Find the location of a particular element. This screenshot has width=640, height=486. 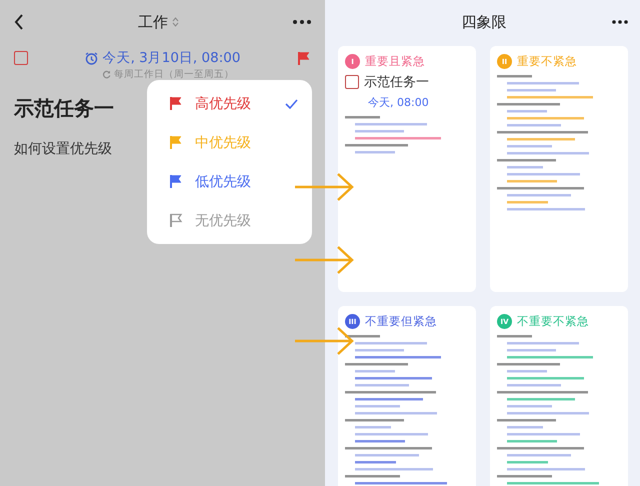

menu-item: 高优先级 is located at coordinates (229, 103).